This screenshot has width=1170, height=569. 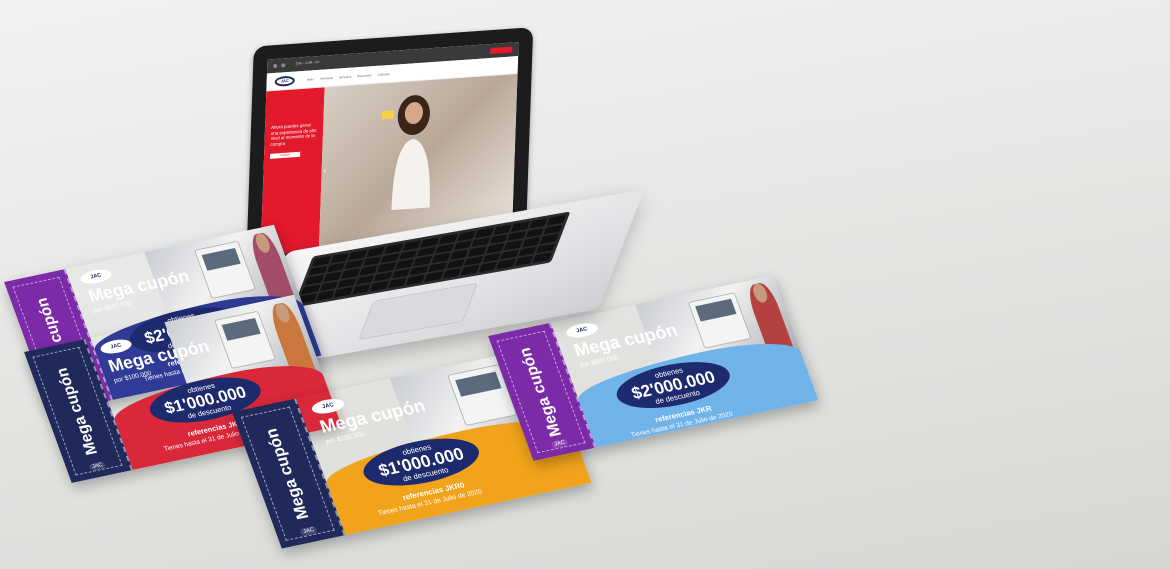 I want to click on nav-item: Inicio, so click(x=310, y=79).